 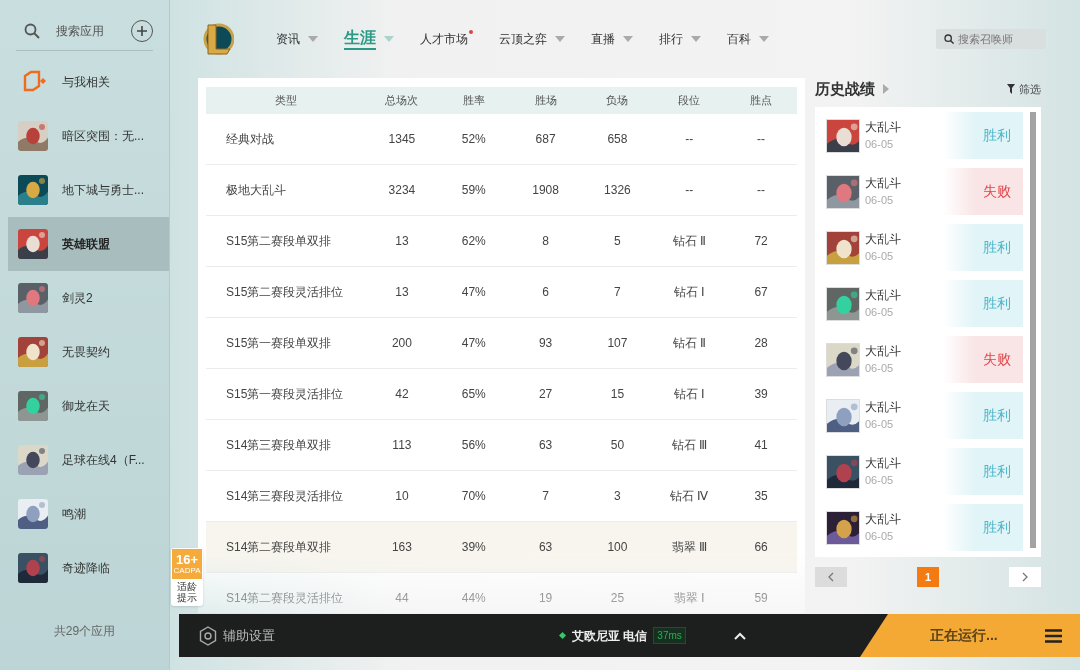 I want to click on game-logo, so click(x=218, y=39).